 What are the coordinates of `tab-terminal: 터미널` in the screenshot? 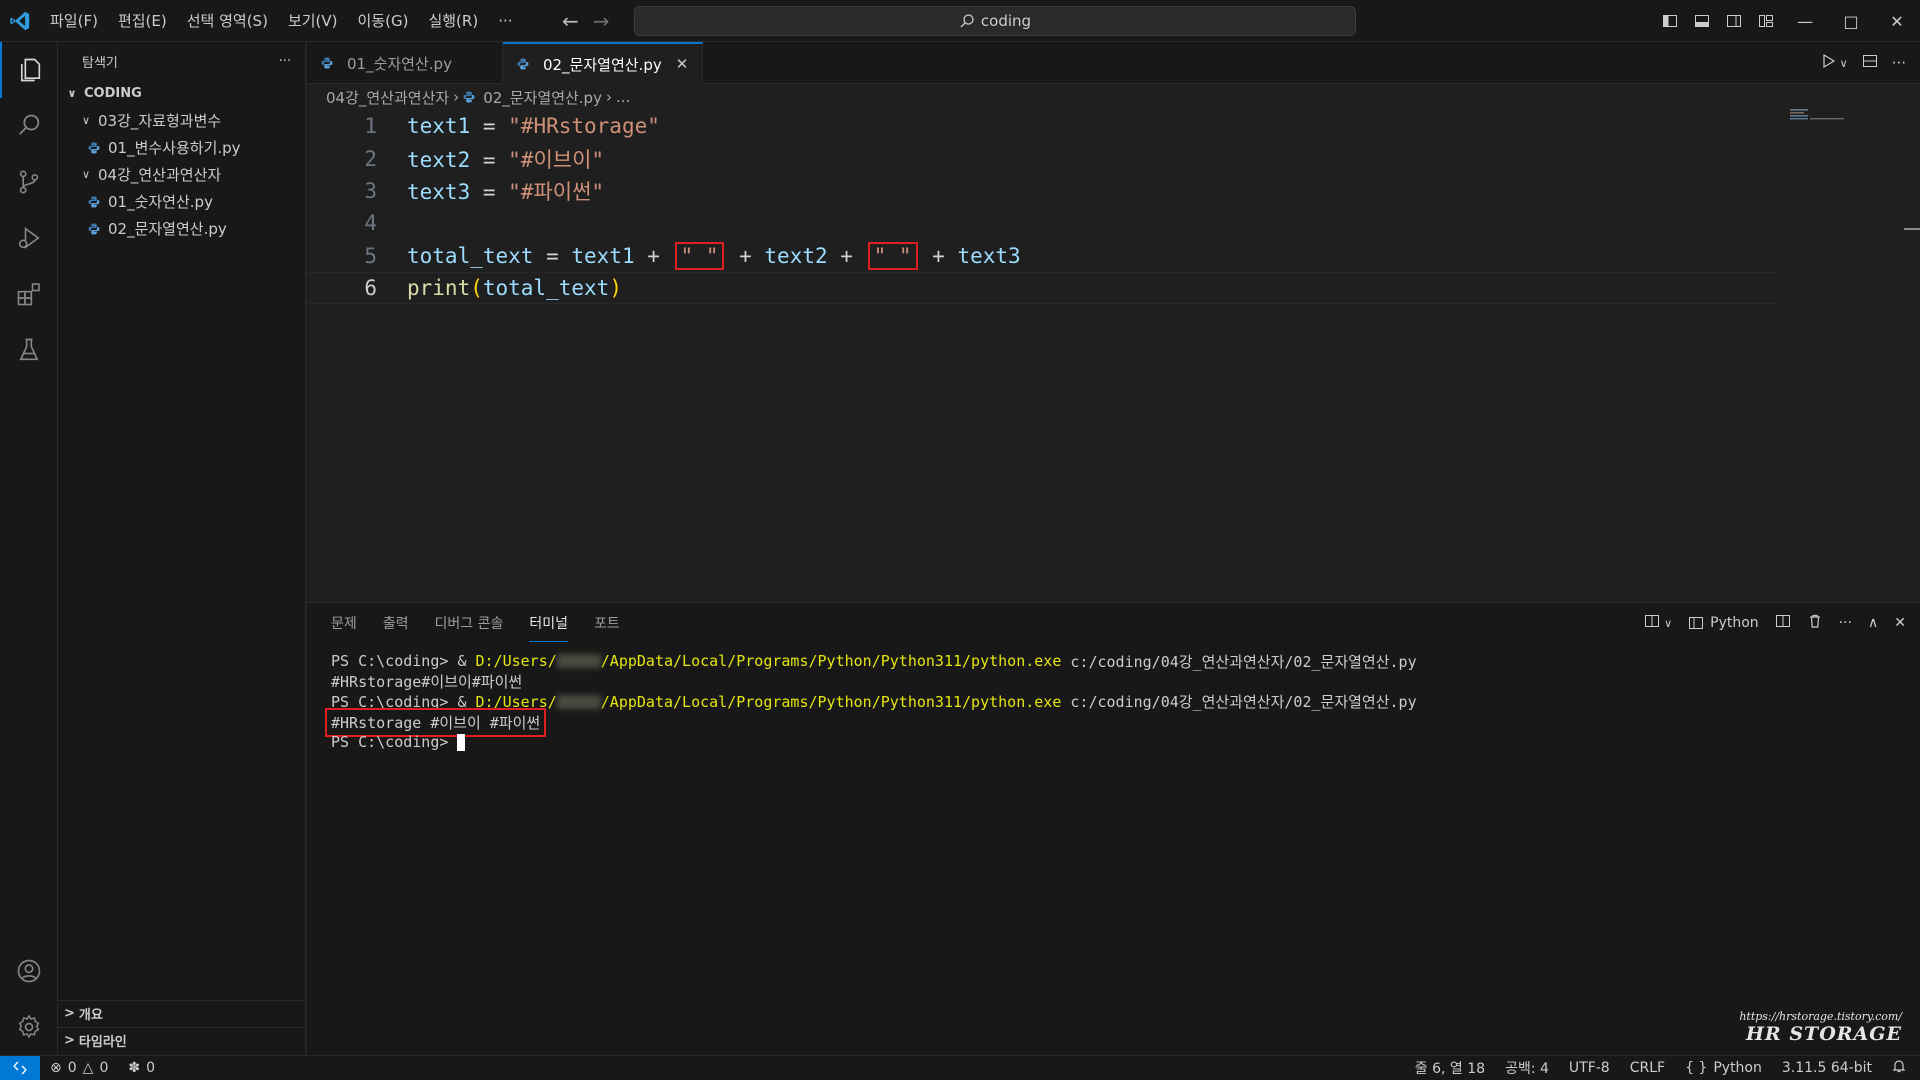 It's located at (549, 627).